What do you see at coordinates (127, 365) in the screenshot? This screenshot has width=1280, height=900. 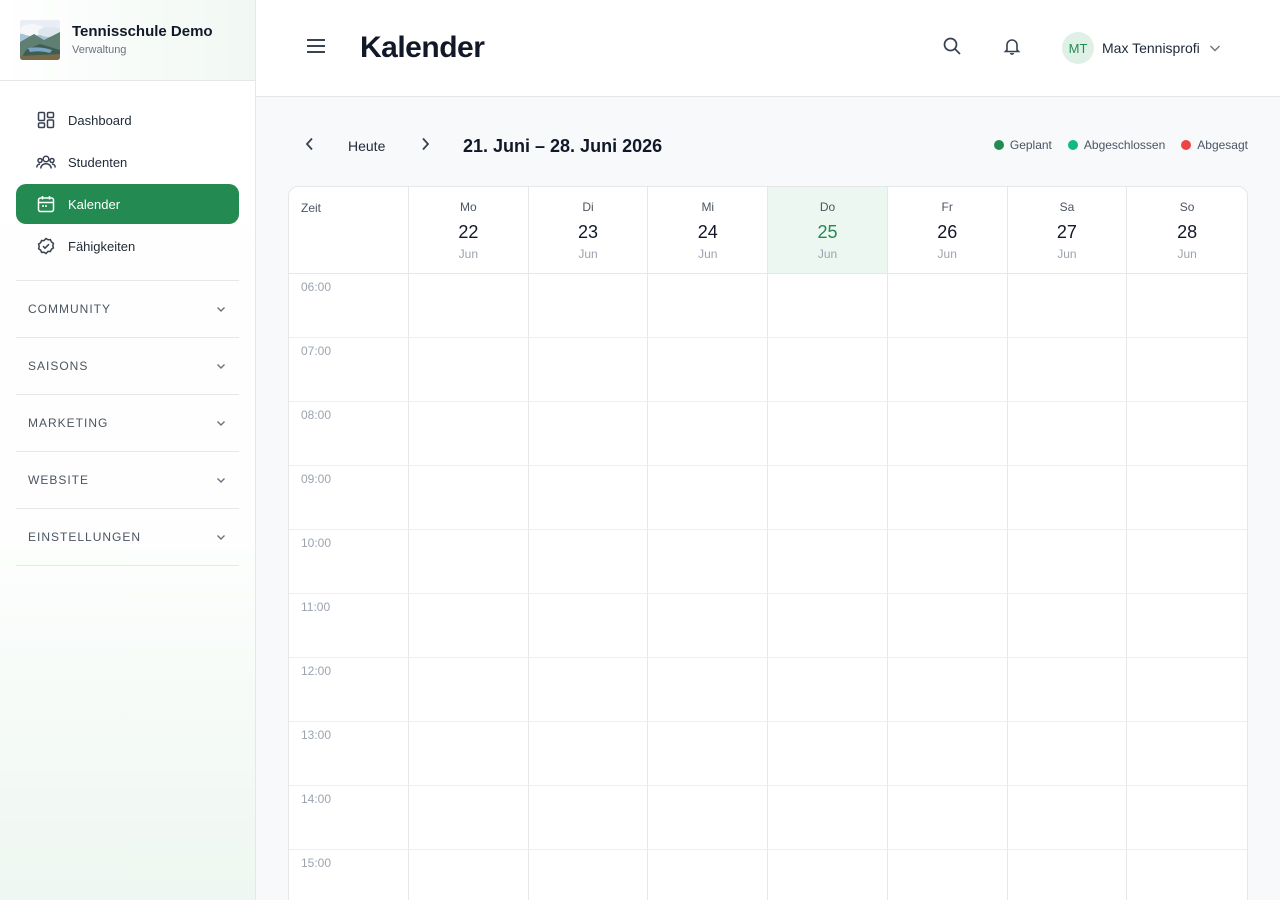 I see `sidebar-section-saisons: SAISONS` at bounding box center [127, 365].